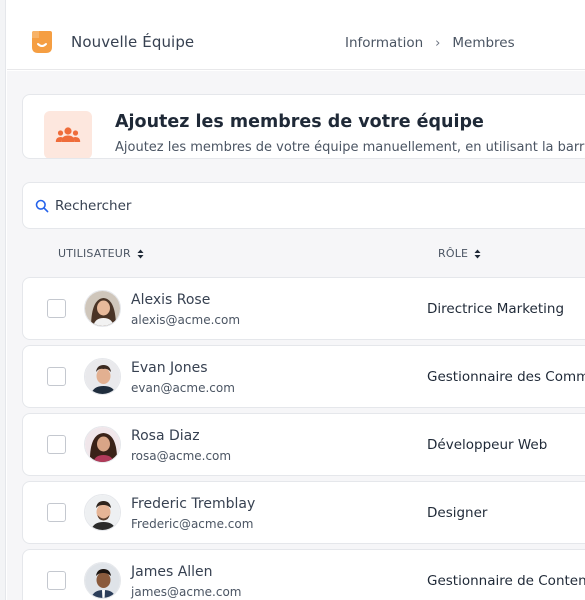 This screenshot has width=585, height=600. What do you see at coordinates (487, 445) in the screenshot?
I see `user-role: Développeur Web` at bounding box center [487, 445].